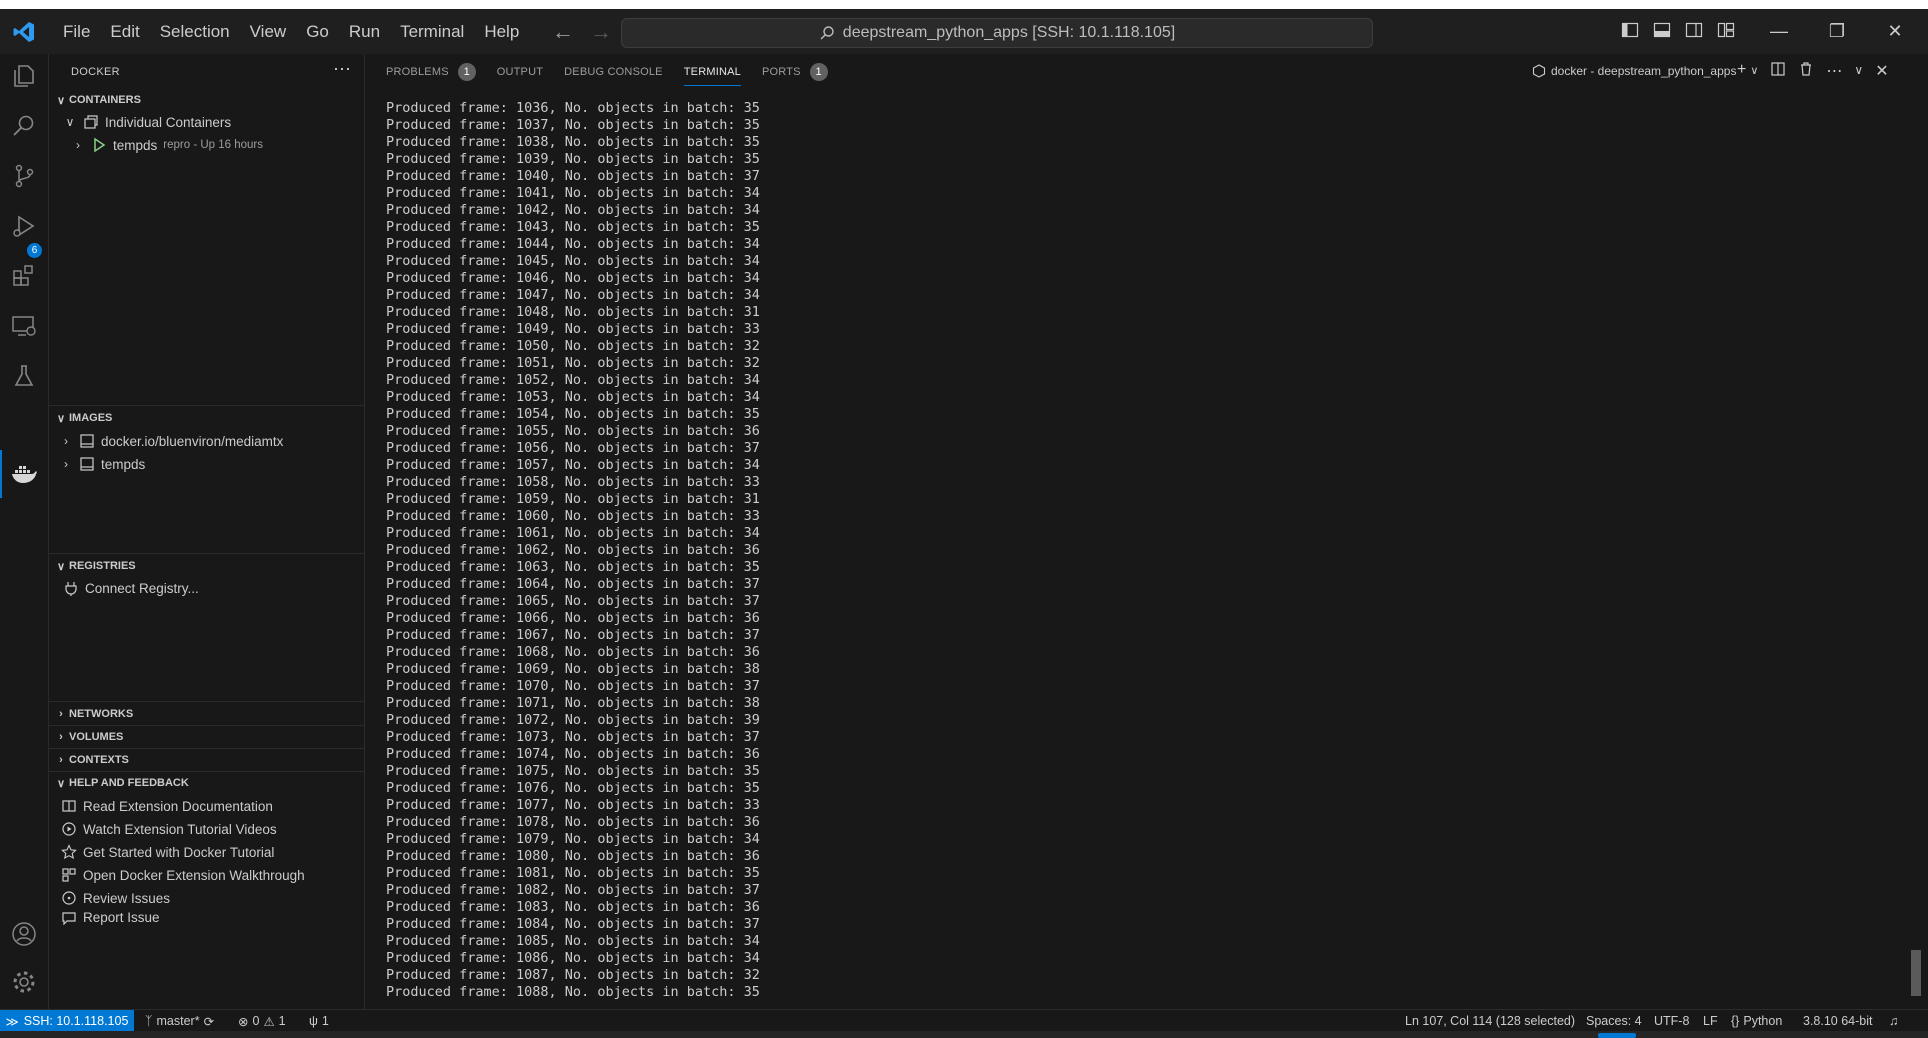  What do you see at coordinates (179, 1021) in the screenshot?
I see `git-branch: ᛉ master* ⟳` at bounding box center [179, 1021].